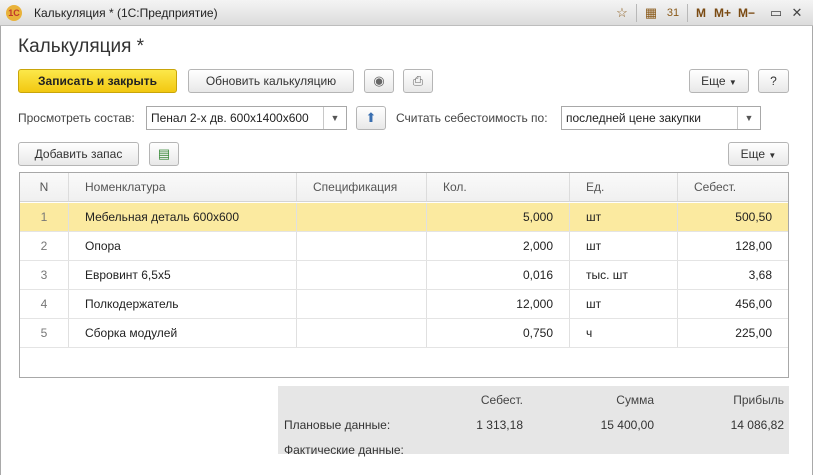  I want to click on help-button: ?, so click(773, 81).